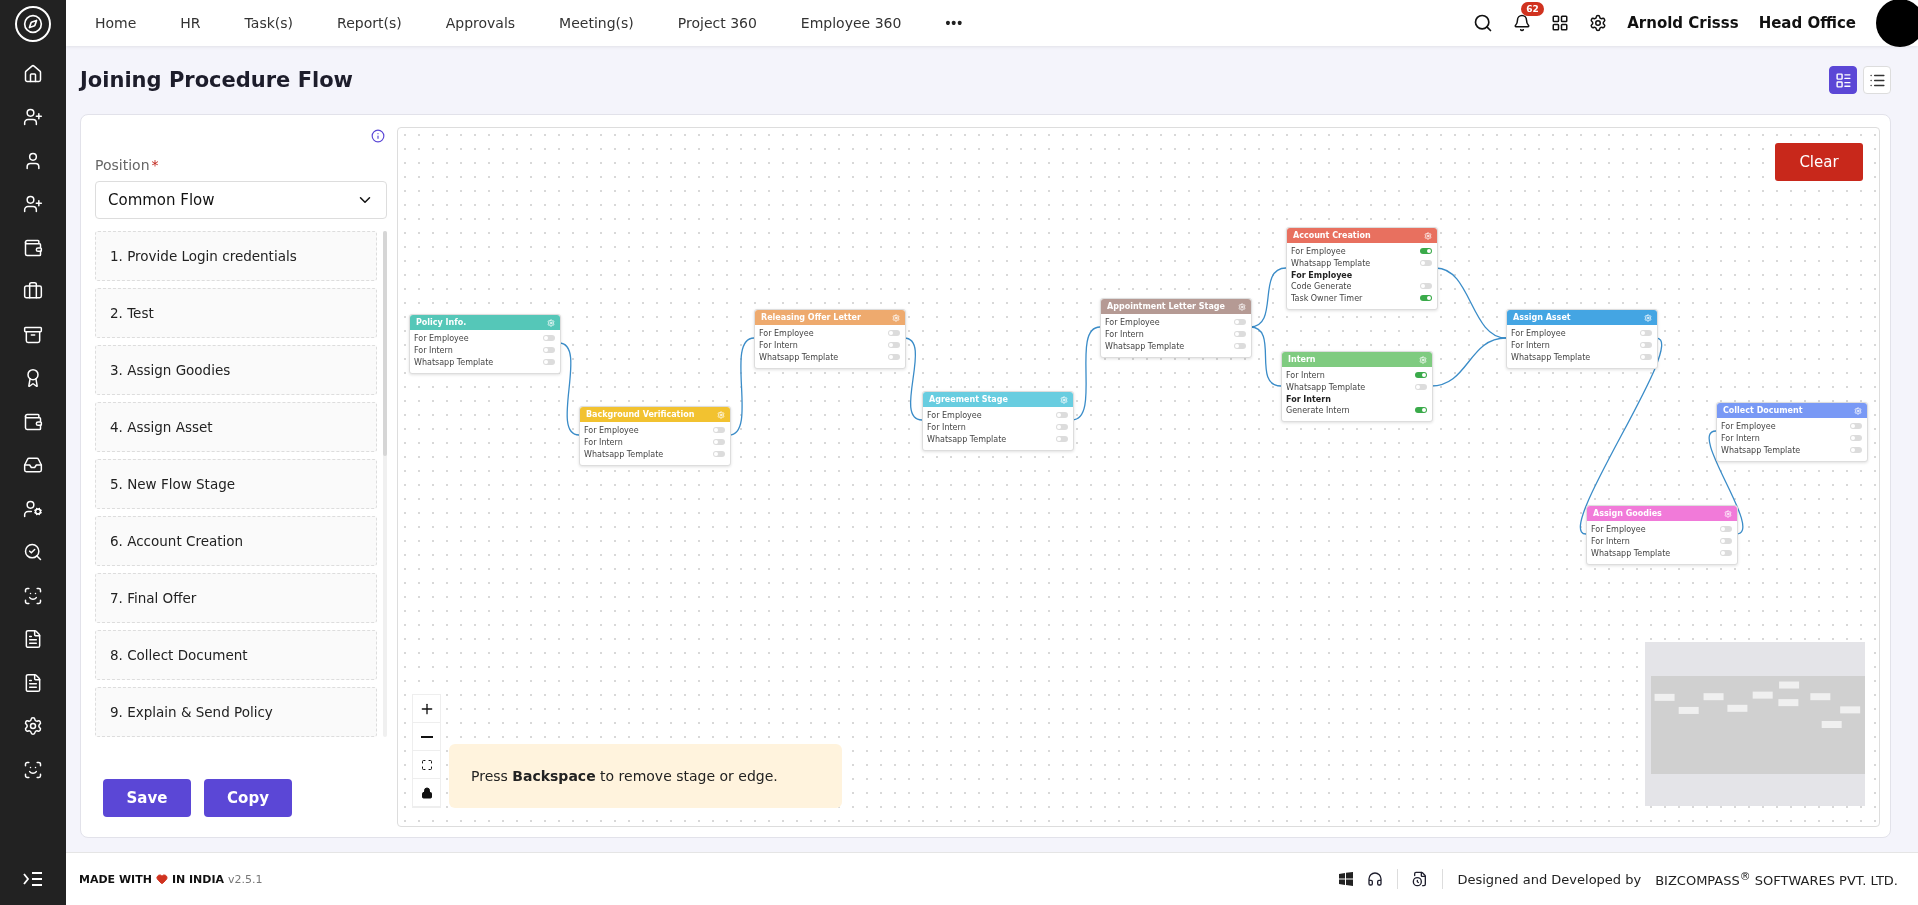 Image resolution: width=1918 pixels, height=905 pixels. I want to click on windows-icon, so click(1346, 879).